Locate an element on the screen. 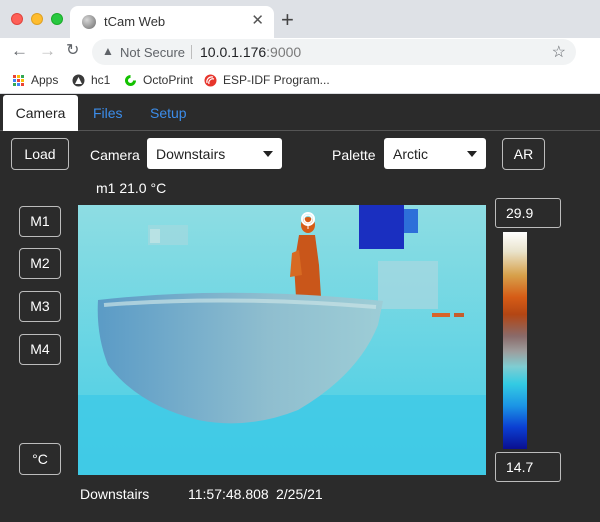 The width and height of the screenshot is (600, 522). bookmark-apps: Apps is located at coordinates (35, 80).